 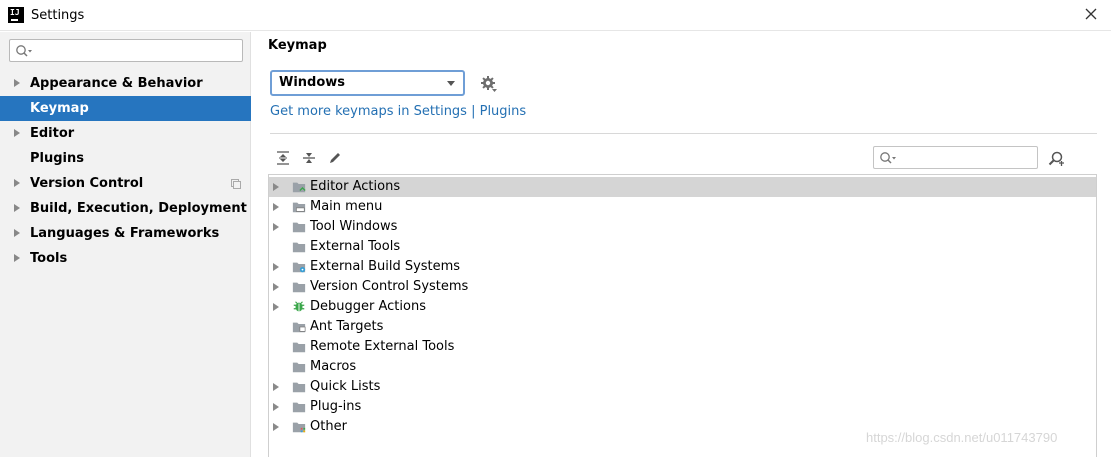 I want to click on sidebar-item-appearance-behavior: Appearance & Behavior, so click(x=125, y=83).